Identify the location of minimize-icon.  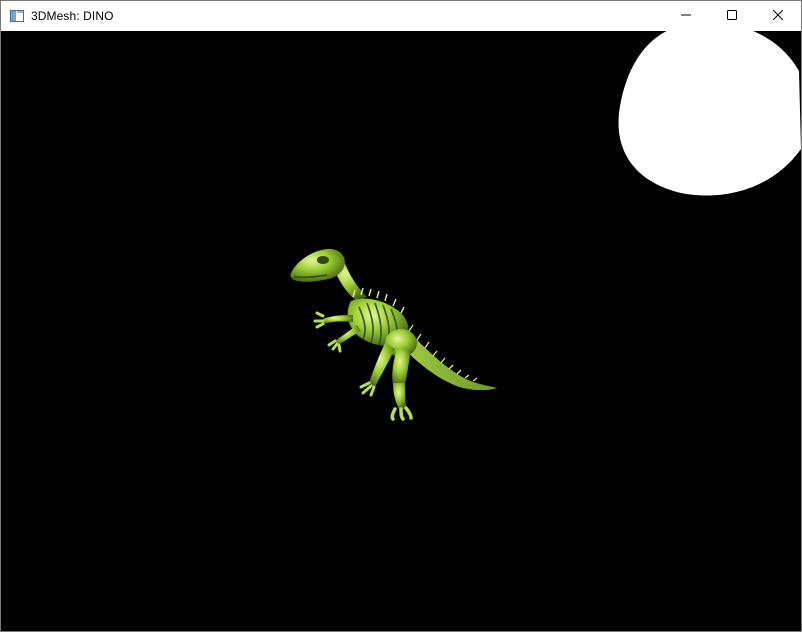
(686, 16).